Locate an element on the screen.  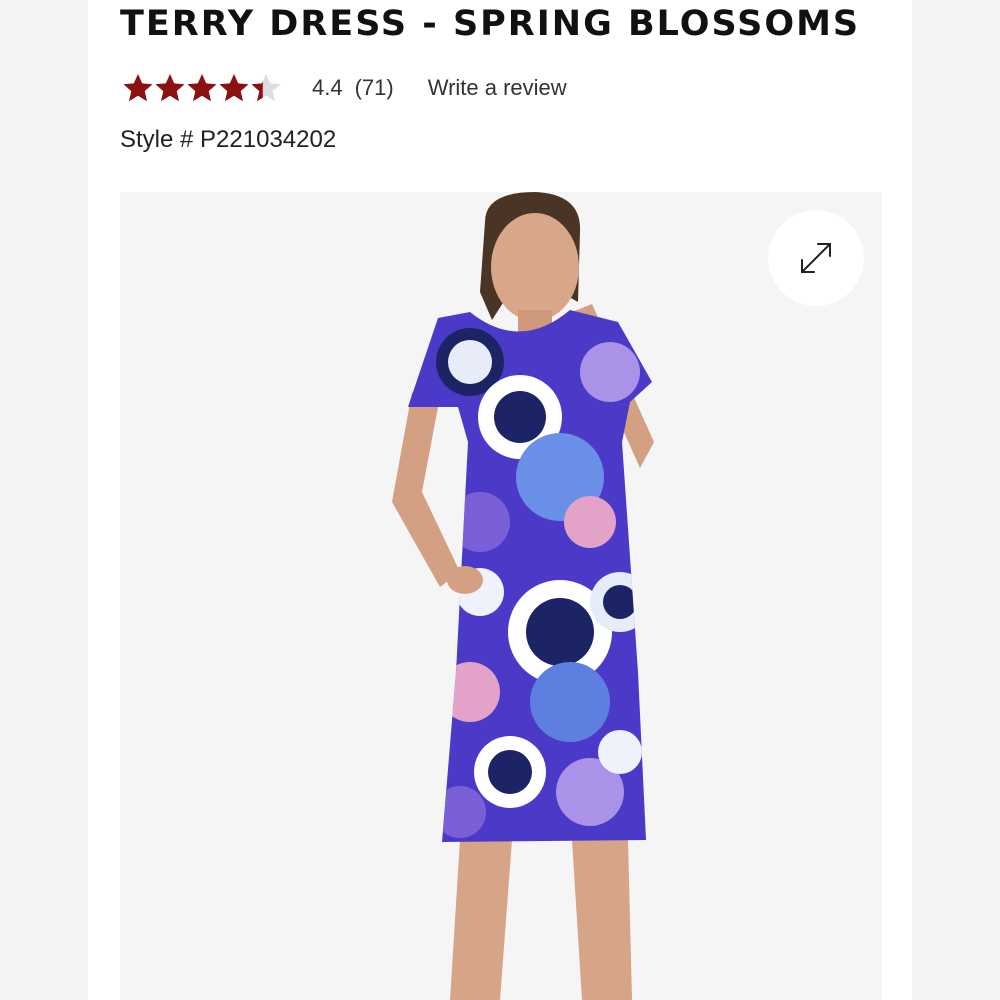
product-title: TERRY DRESS - SPRING BLOSSOMS is located at coordinates (490, 24).